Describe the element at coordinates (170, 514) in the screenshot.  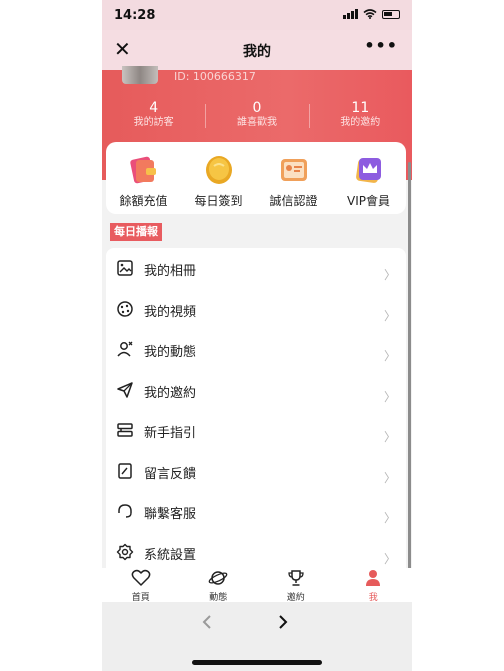
I see `menu-item-label: 聯繫客服` at that location.